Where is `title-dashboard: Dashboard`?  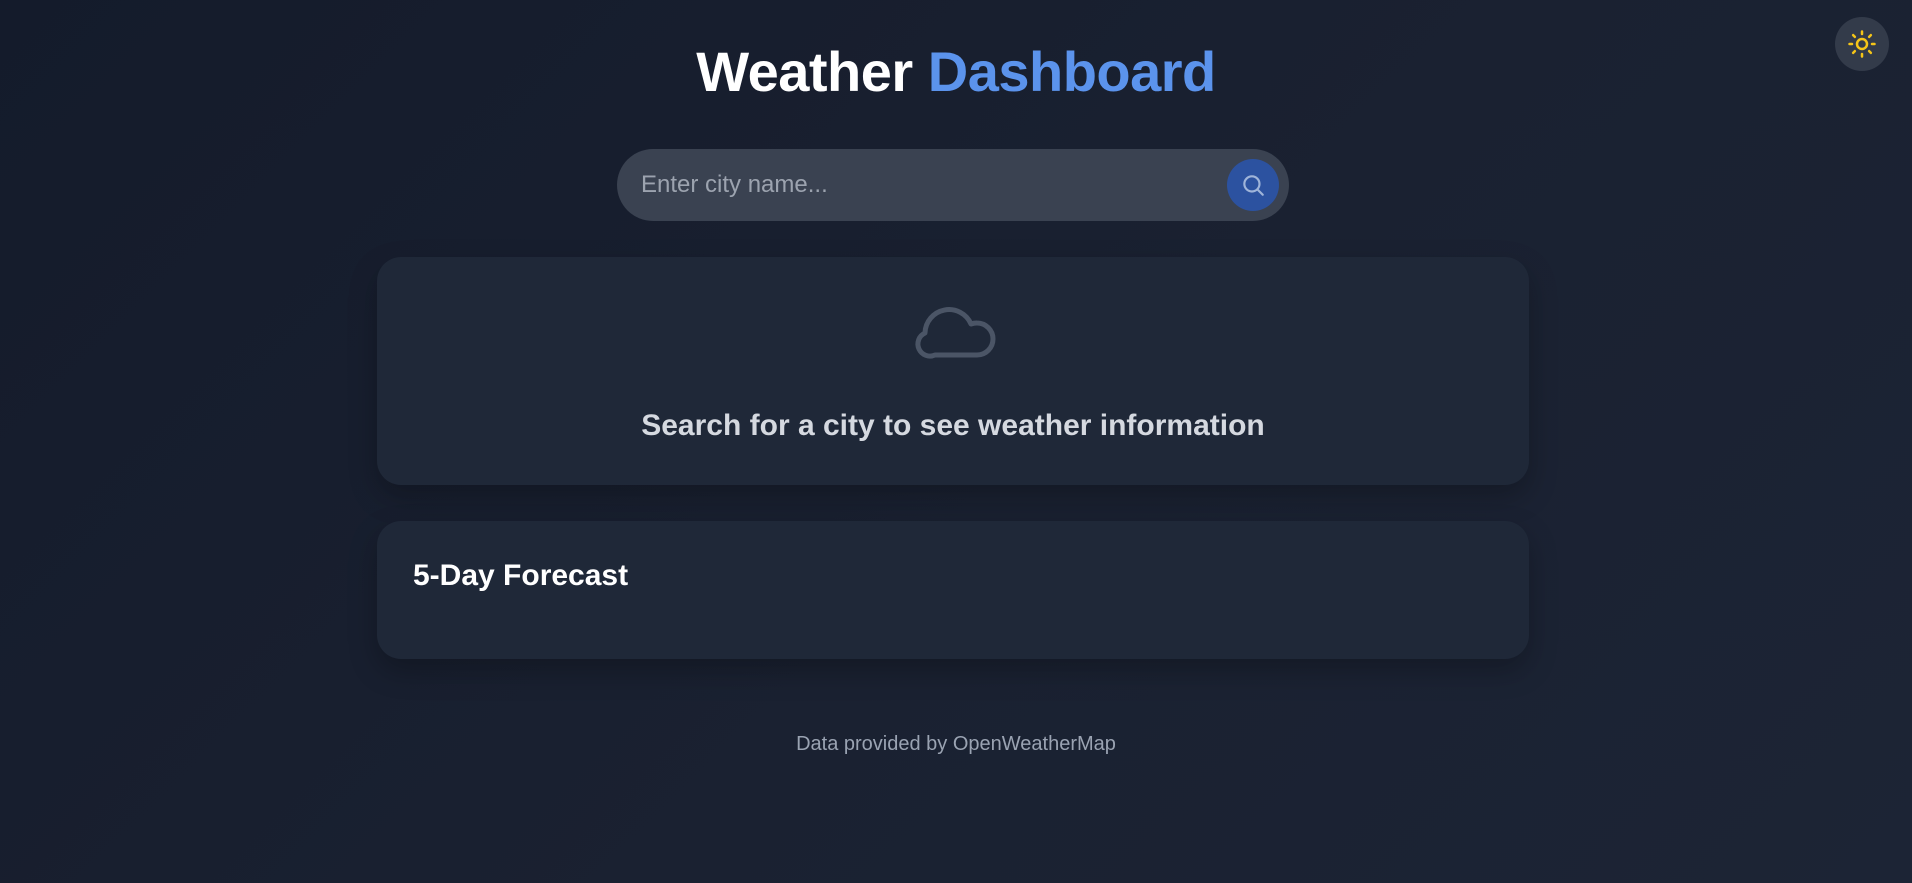 title-dashboard: Dashboard is located at coordinates (1072, 71).